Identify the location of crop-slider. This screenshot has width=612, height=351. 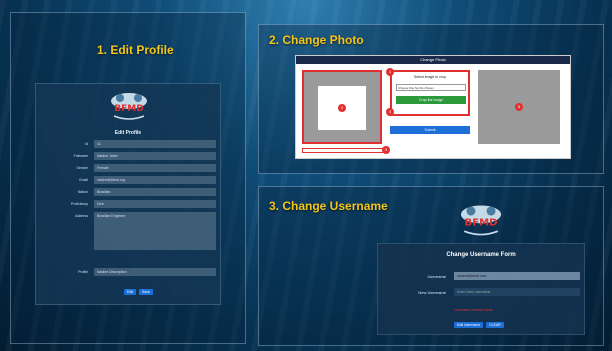
(344, 150).